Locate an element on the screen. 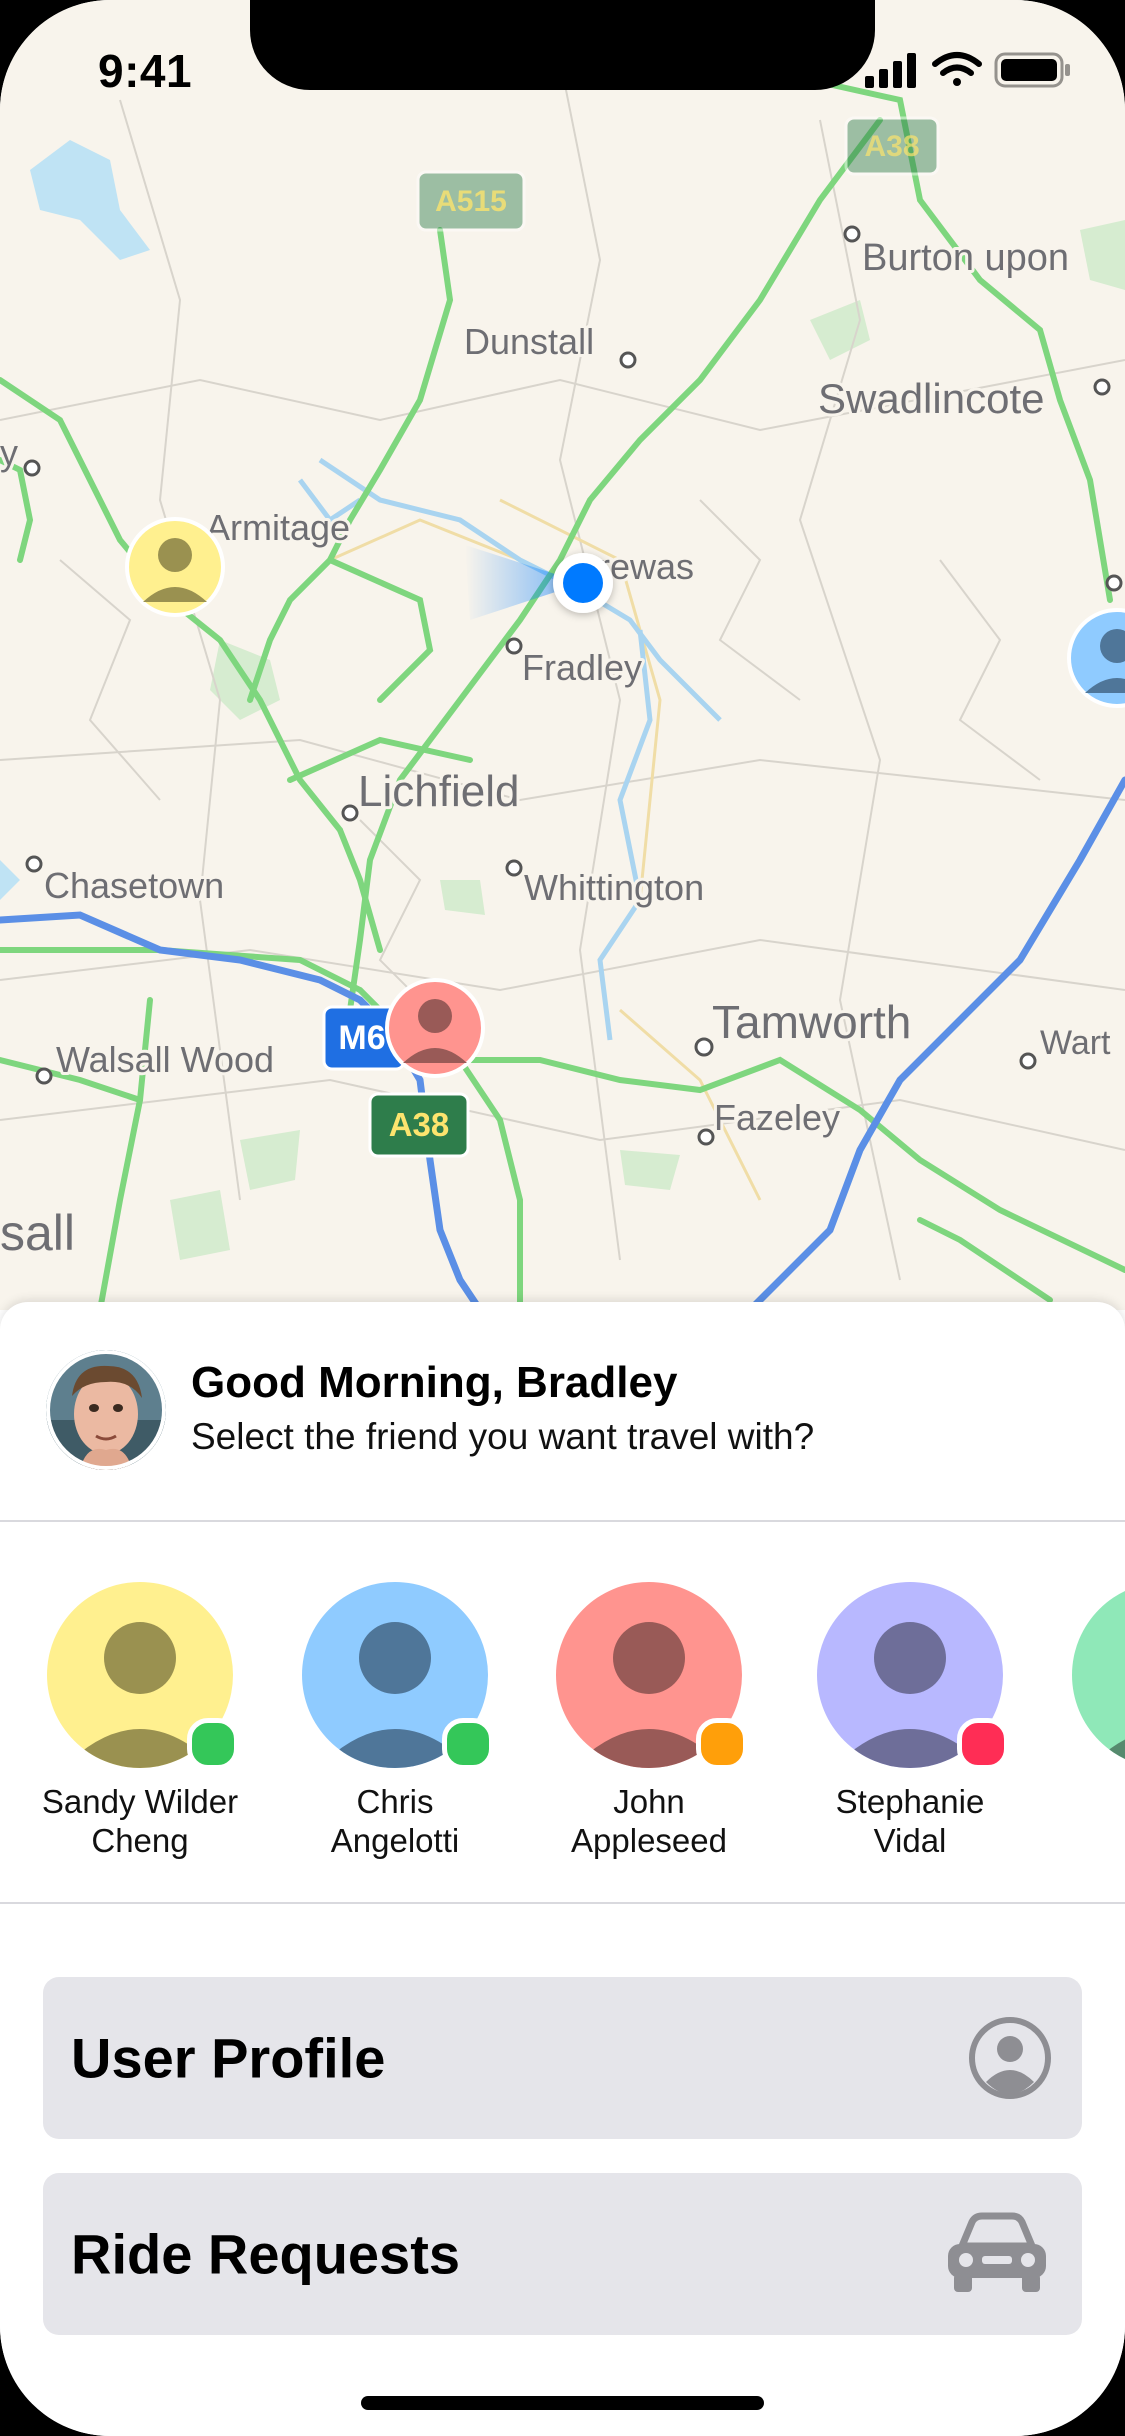 The image size is (1125, 2436). status-dot-away is located at coordinates (722, 1744).